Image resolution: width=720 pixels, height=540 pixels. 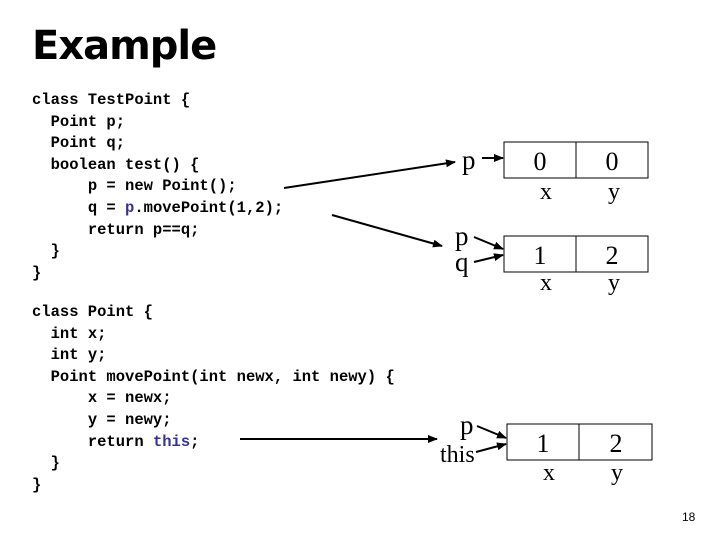 I want to click on field-value-x: 0, so click(x=540, y=161).